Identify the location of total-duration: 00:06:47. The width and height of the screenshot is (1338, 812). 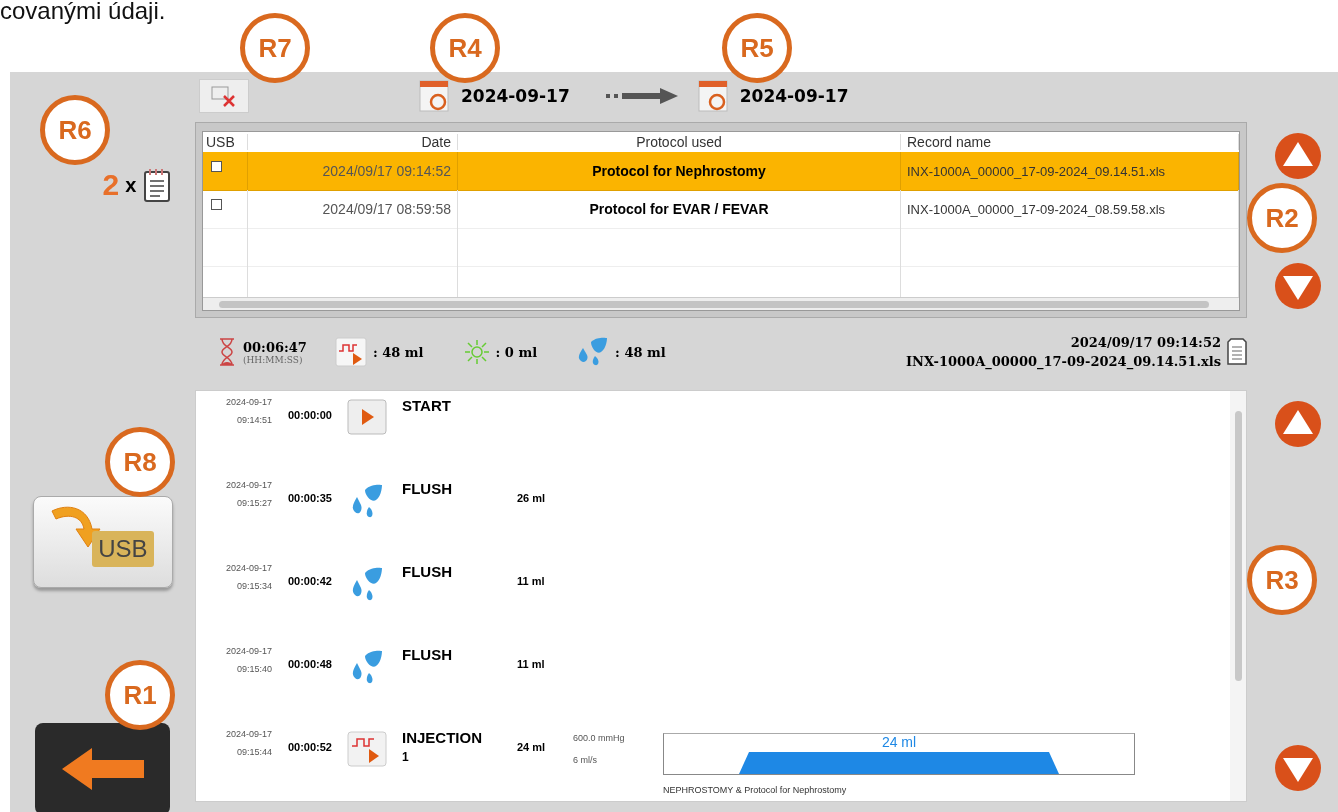
(275, 347).